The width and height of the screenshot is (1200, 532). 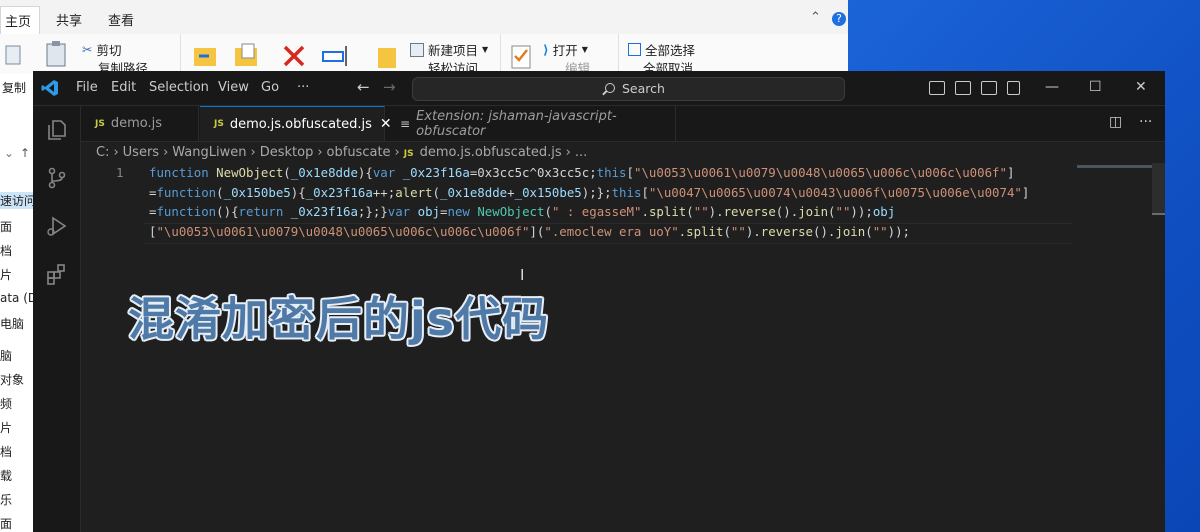 What do you see at coordinates (20, 21) in the screenshot?
I see `tab-home: 主页` at bounding box center [20, 21].